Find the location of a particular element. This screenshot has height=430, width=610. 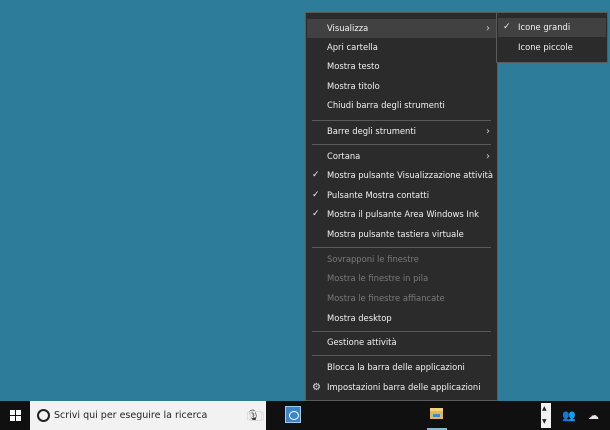

tray-overflow-button is located at coordinates (546, 415).